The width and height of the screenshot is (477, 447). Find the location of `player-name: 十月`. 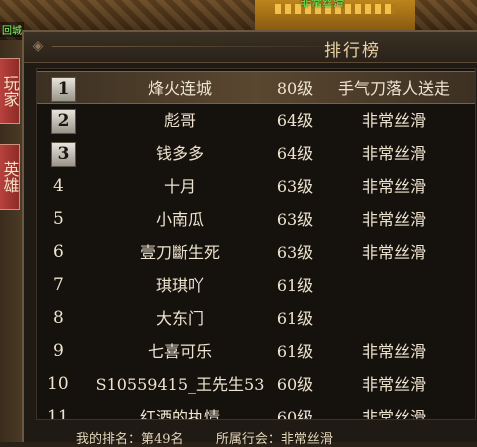

player-name: 十月 is located at coordinates (179, 186).